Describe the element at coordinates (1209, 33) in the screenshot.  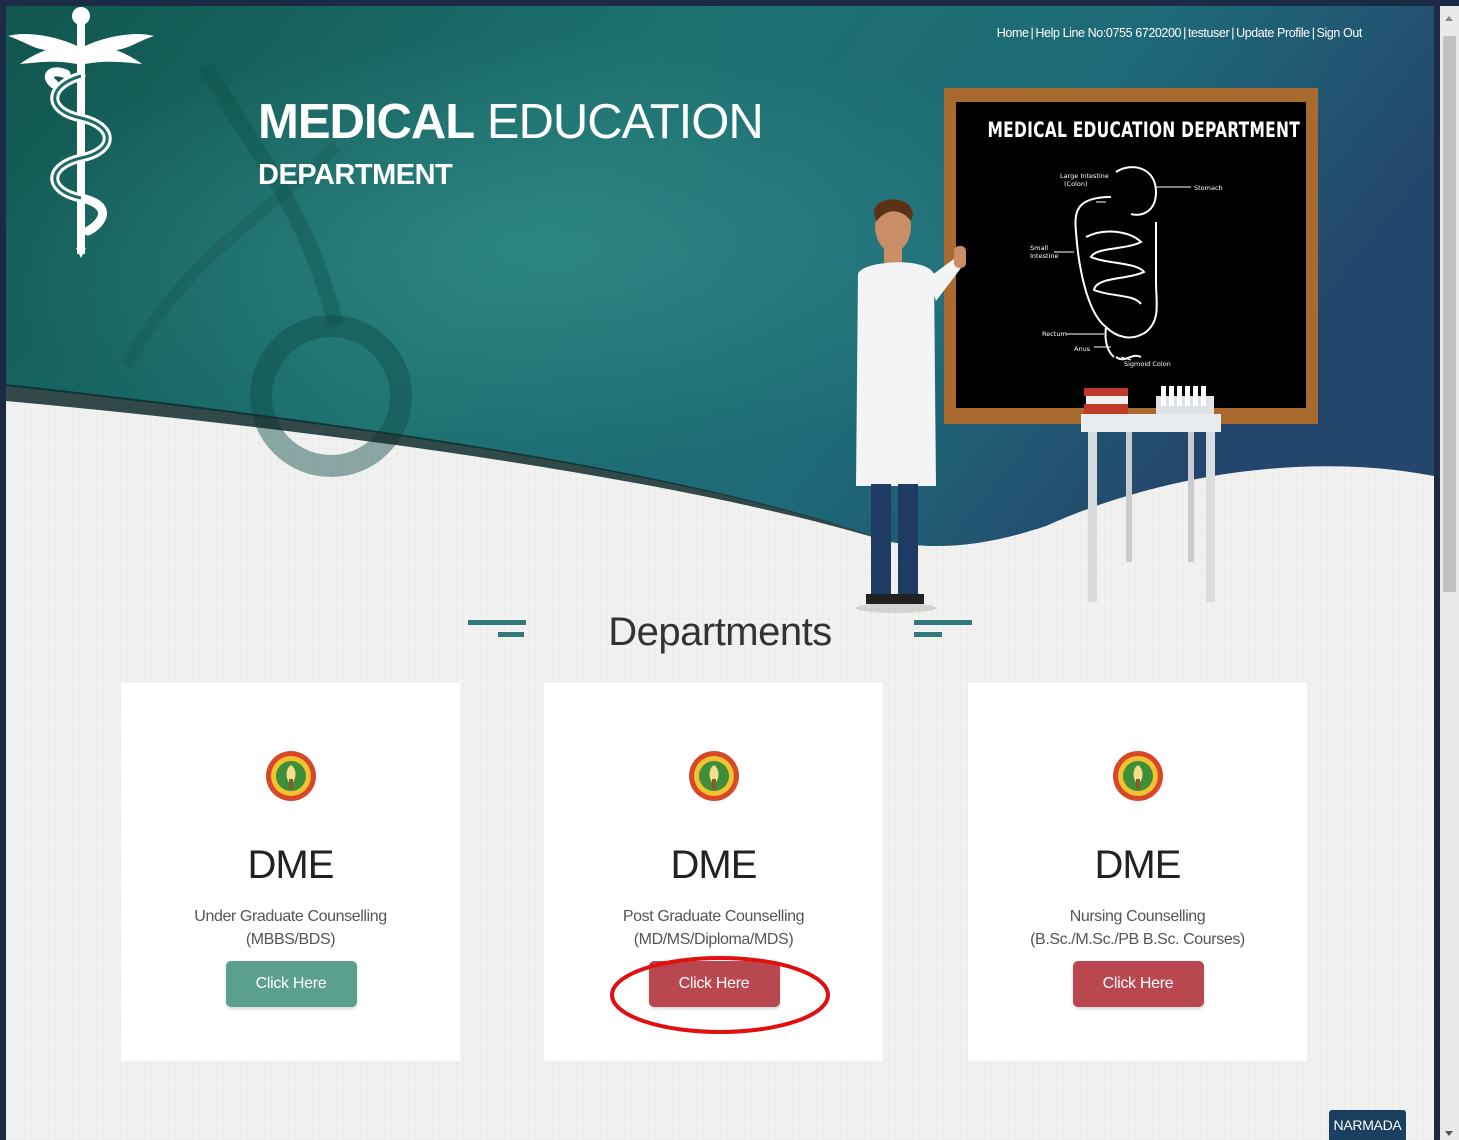
I see `username-link: testuser` at that location.